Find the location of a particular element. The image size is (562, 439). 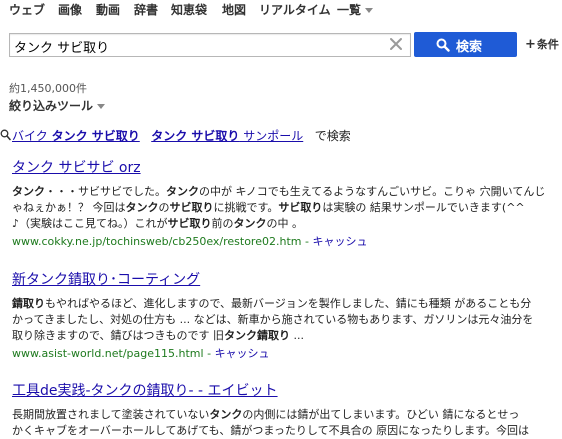

snippet-text: は実験の 結果サンポールでいきます(^^ is located at coordinates (423, 207).